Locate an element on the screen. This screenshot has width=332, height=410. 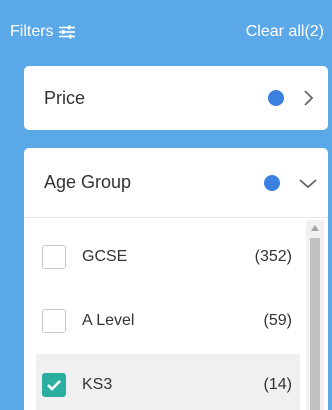
option-count: (59) is located at coordinates (277, 320).